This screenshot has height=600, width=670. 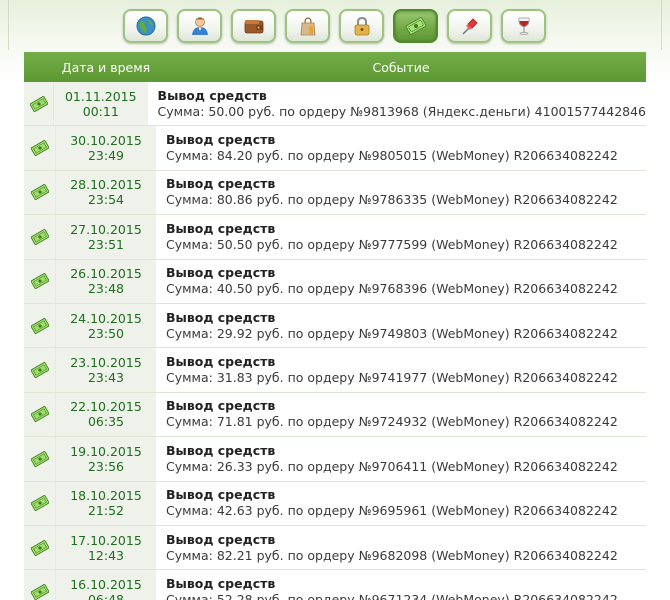 What do you see at coordinates (106, 244) in the screenshot?
I see `row-time: 23:51` at bounding box center [106, 244].